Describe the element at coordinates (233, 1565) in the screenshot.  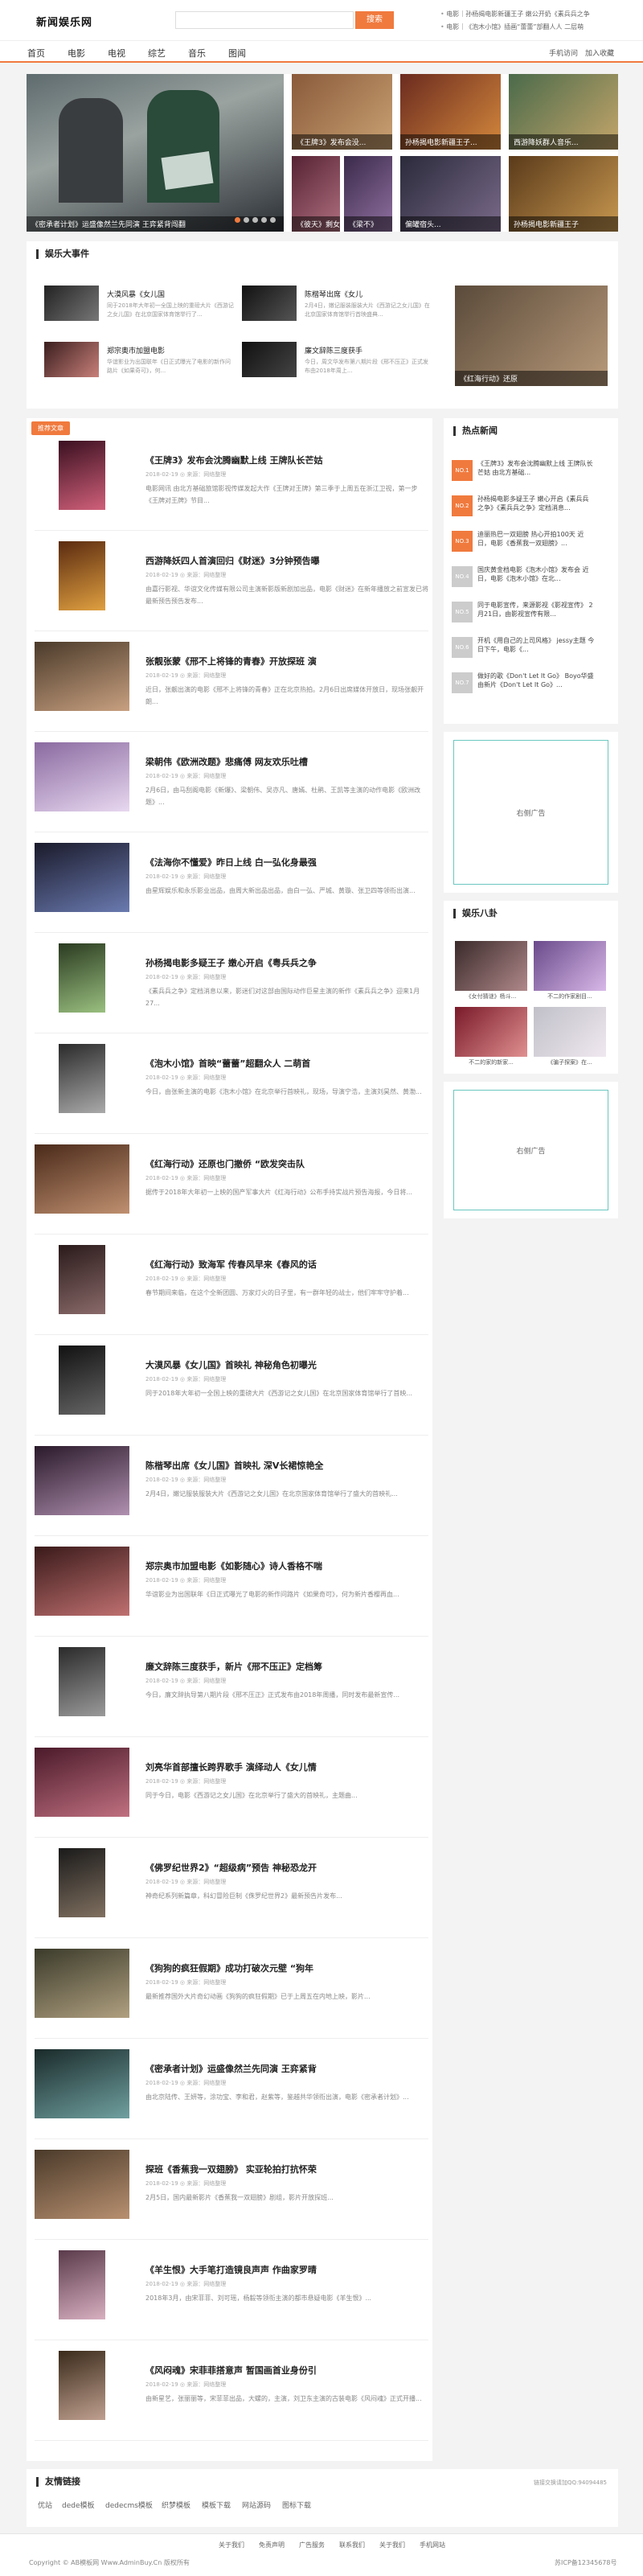
I see `article-title: 郑宗奥市加盟电影《如影随心》诗人香格不喘` at that location.